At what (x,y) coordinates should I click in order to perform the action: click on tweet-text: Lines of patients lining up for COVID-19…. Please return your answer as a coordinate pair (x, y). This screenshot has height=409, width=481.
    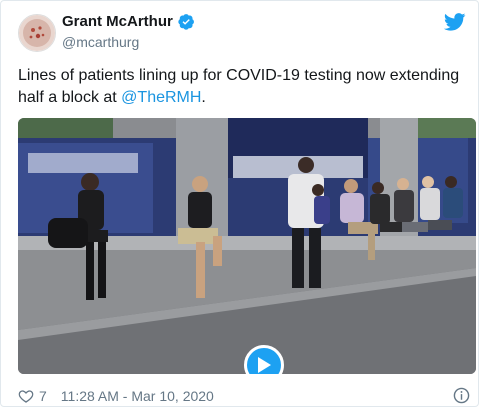
    Looking at the image, I should click on (243, 87).